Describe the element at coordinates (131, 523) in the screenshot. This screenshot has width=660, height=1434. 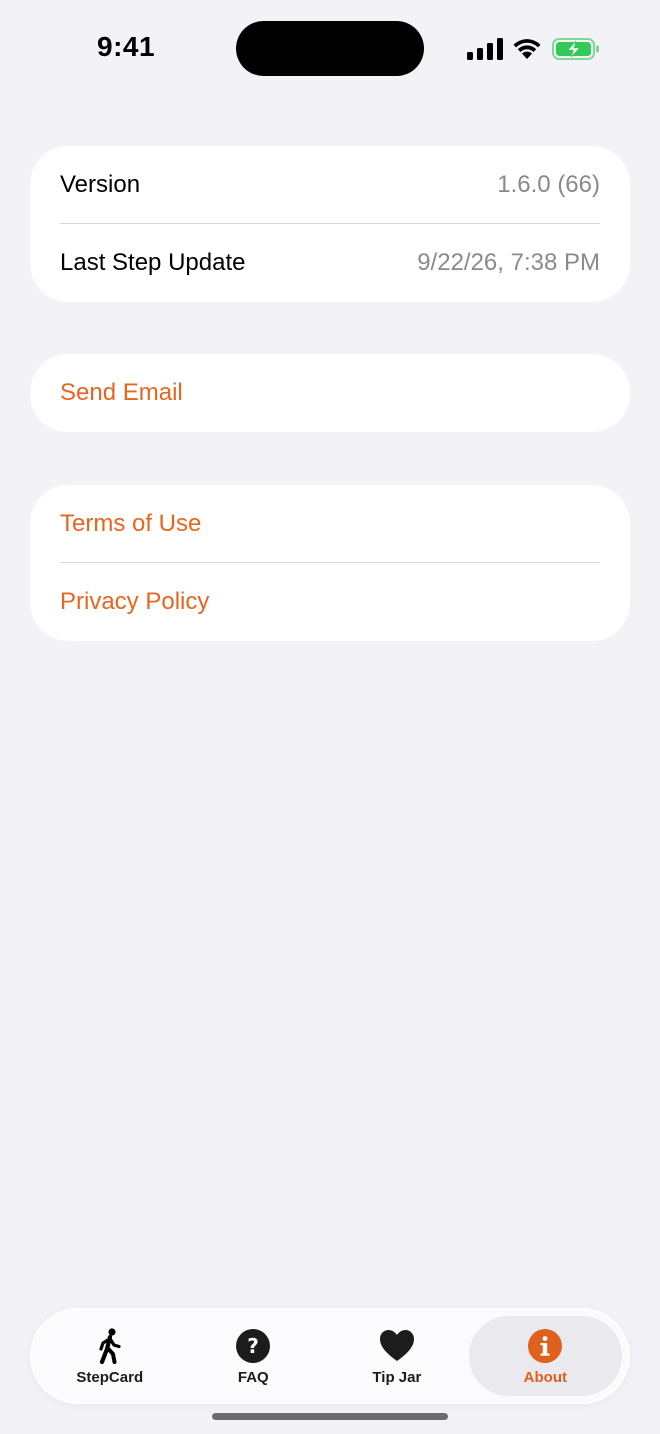
I see `terms-of-use-label: Terms of Use` at that location.